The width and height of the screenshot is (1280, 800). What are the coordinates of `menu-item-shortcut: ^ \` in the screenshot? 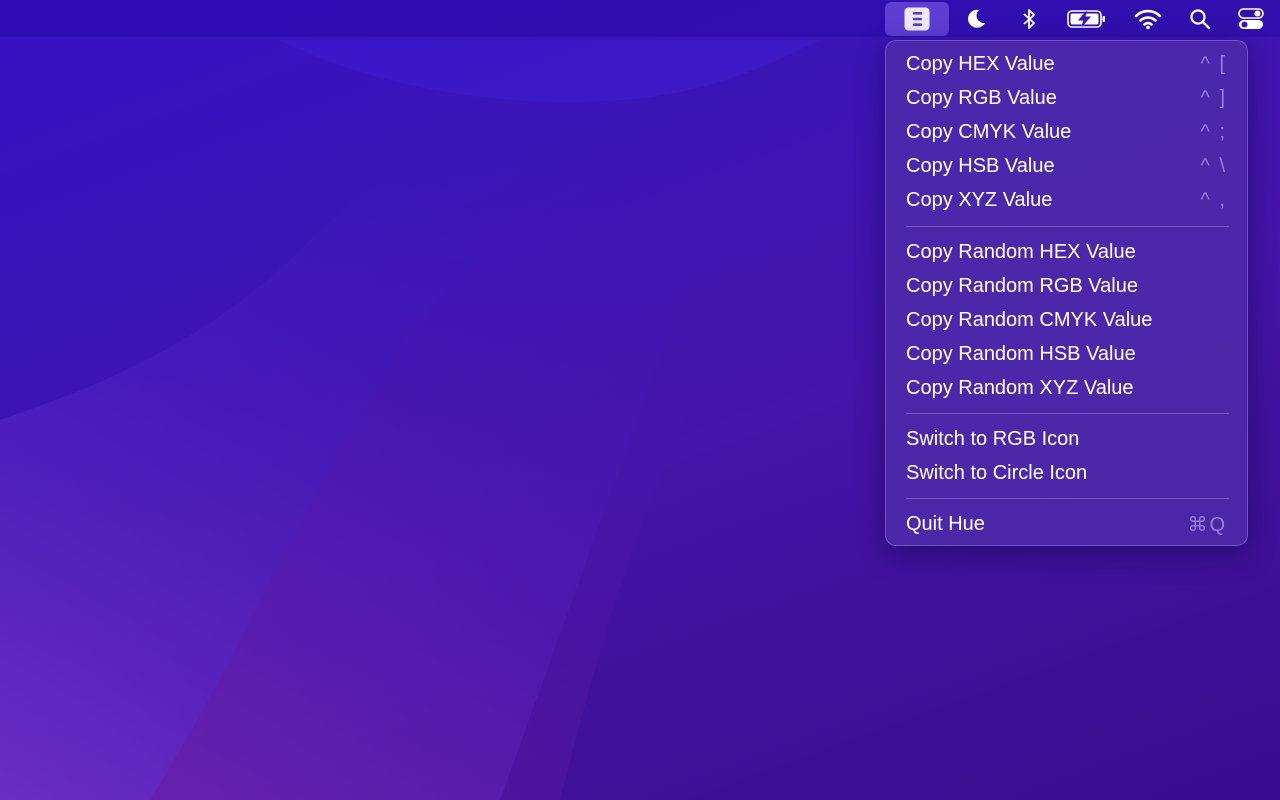 It's located at (1213, 165).